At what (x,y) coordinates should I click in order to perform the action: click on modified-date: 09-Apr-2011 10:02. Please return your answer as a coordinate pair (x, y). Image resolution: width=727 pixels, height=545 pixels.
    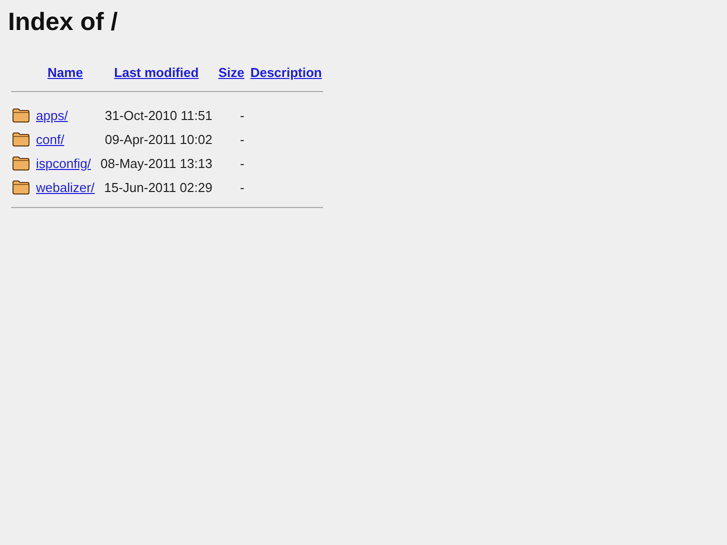
    Looking at the image, I should click on (158, 139).